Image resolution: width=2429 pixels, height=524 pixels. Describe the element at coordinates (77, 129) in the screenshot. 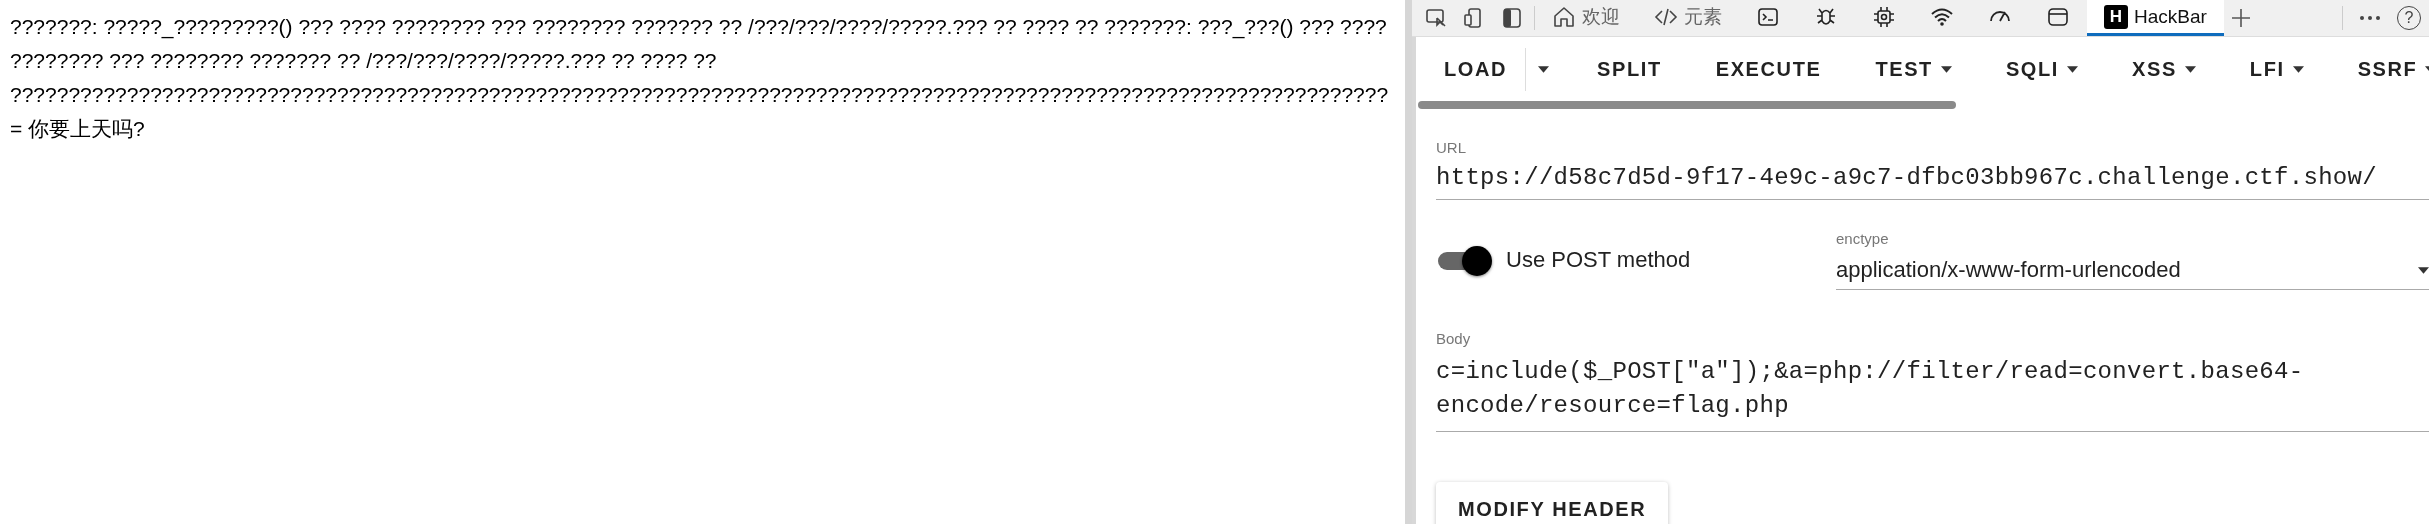

I see `page-text: = 你要上天吗?` at that location.